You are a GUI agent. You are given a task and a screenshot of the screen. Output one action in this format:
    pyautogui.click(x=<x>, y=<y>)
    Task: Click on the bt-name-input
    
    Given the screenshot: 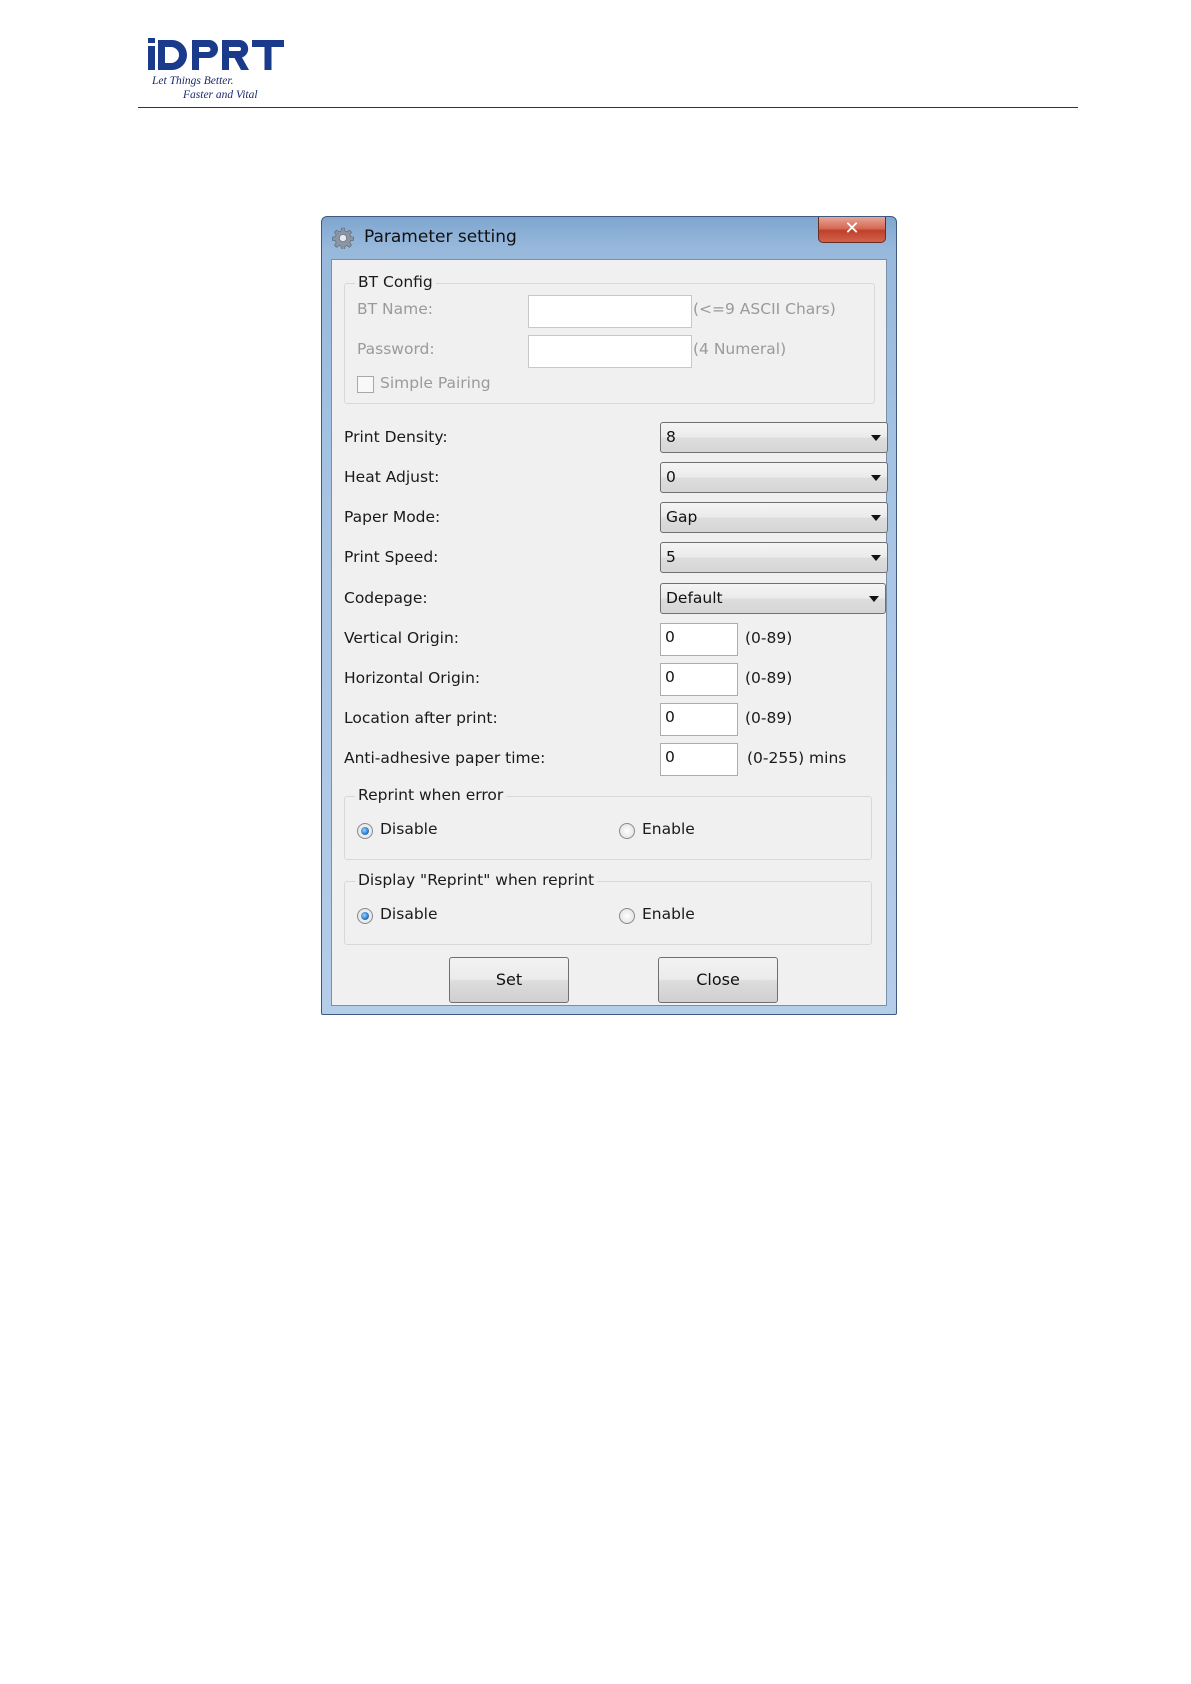 What is the action you would take?
    pyautogui.click(x=610, y=311)
    